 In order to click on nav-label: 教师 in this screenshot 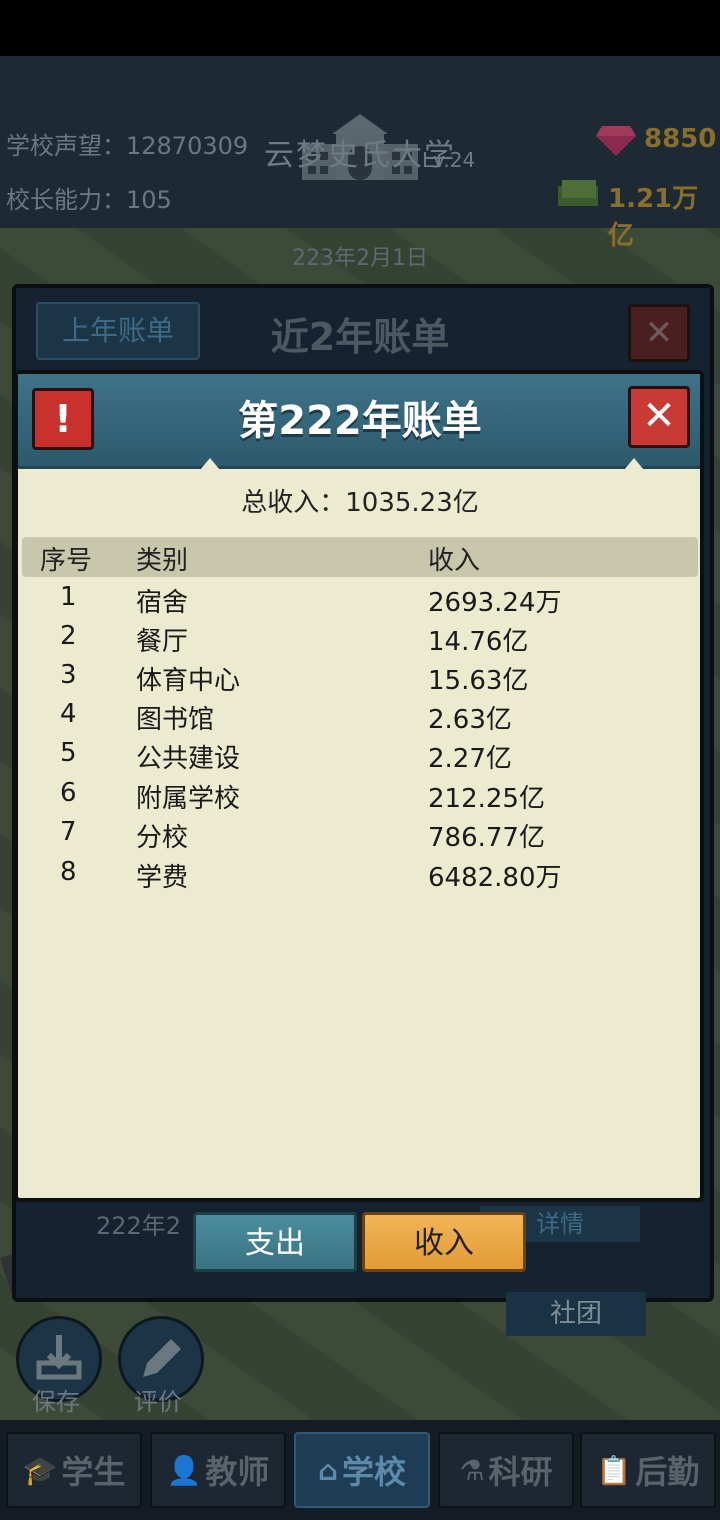, I will do `click(237, 1472)`.